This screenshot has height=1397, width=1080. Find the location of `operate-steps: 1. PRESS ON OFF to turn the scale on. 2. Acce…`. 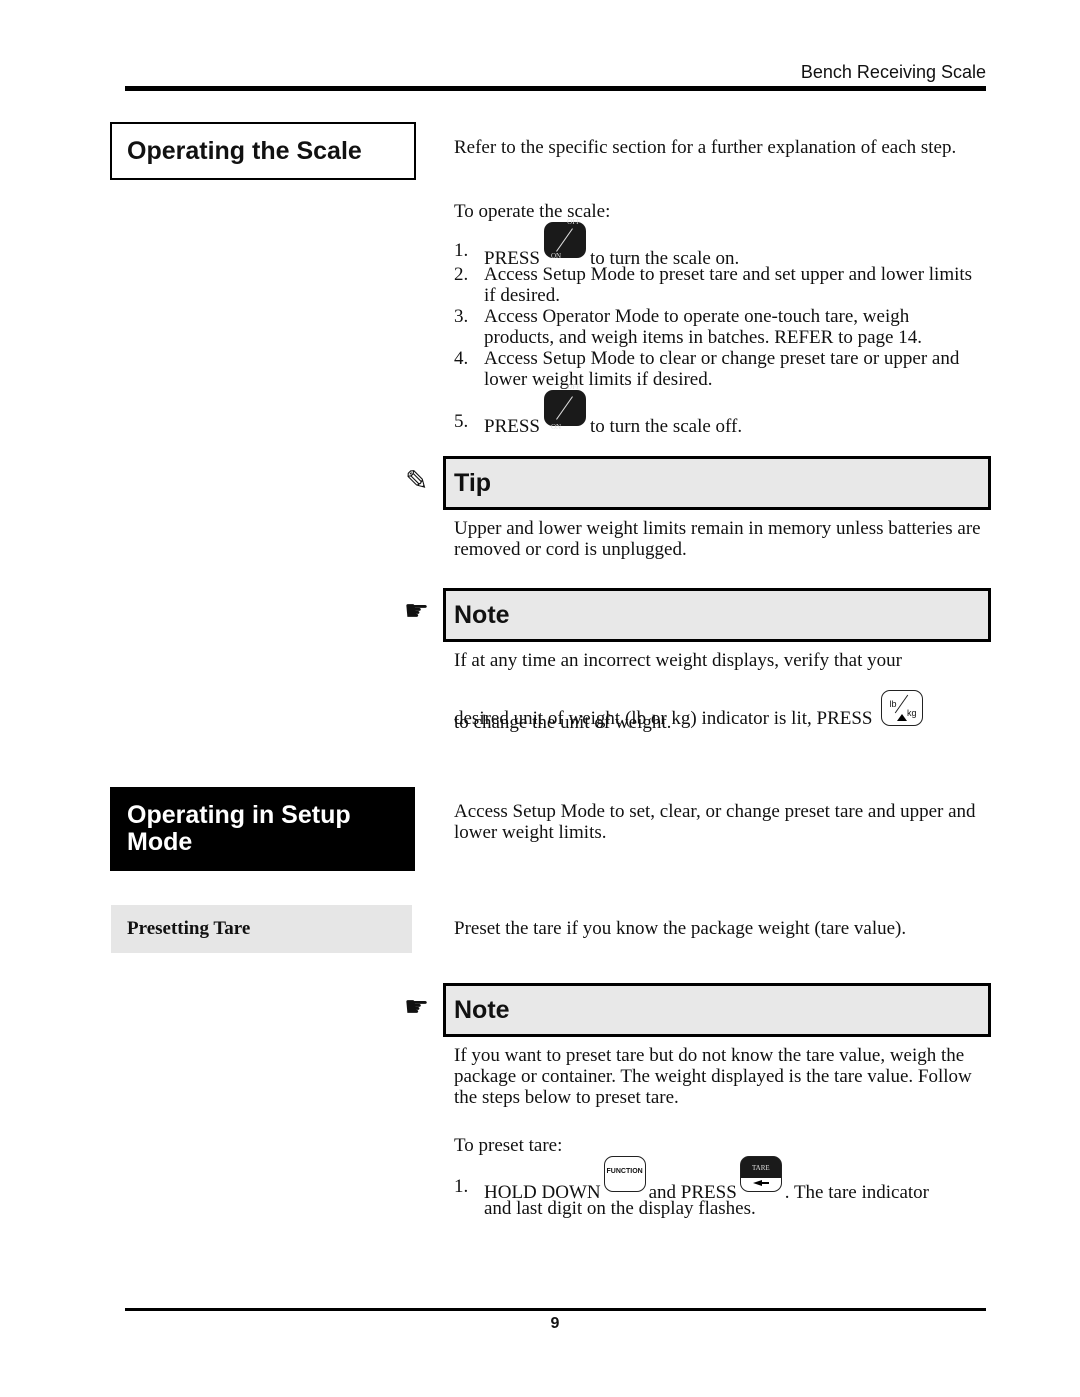

operate-steps: 1. PRESS ON OFF to turn the scale on. 2. Acce… is located at coordinates (719, 328).